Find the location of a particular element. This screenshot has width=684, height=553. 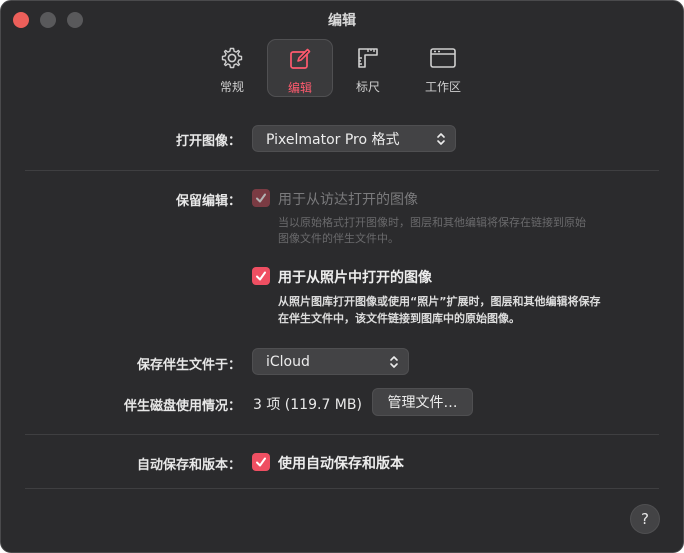

sidecar-location-value: iCloud is located at coordinates (288, 361).